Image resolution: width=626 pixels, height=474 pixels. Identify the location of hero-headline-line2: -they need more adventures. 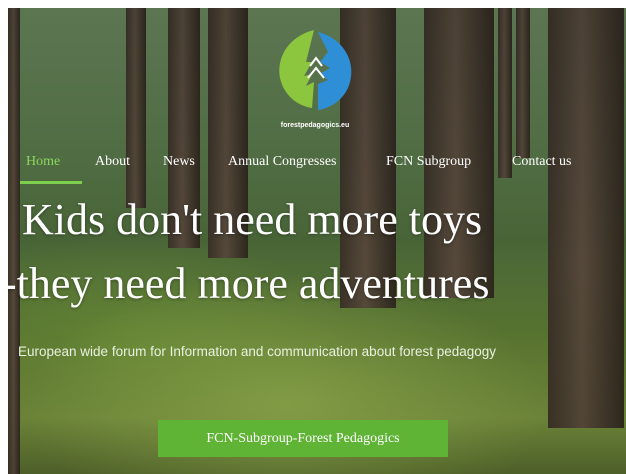
(249, 283).